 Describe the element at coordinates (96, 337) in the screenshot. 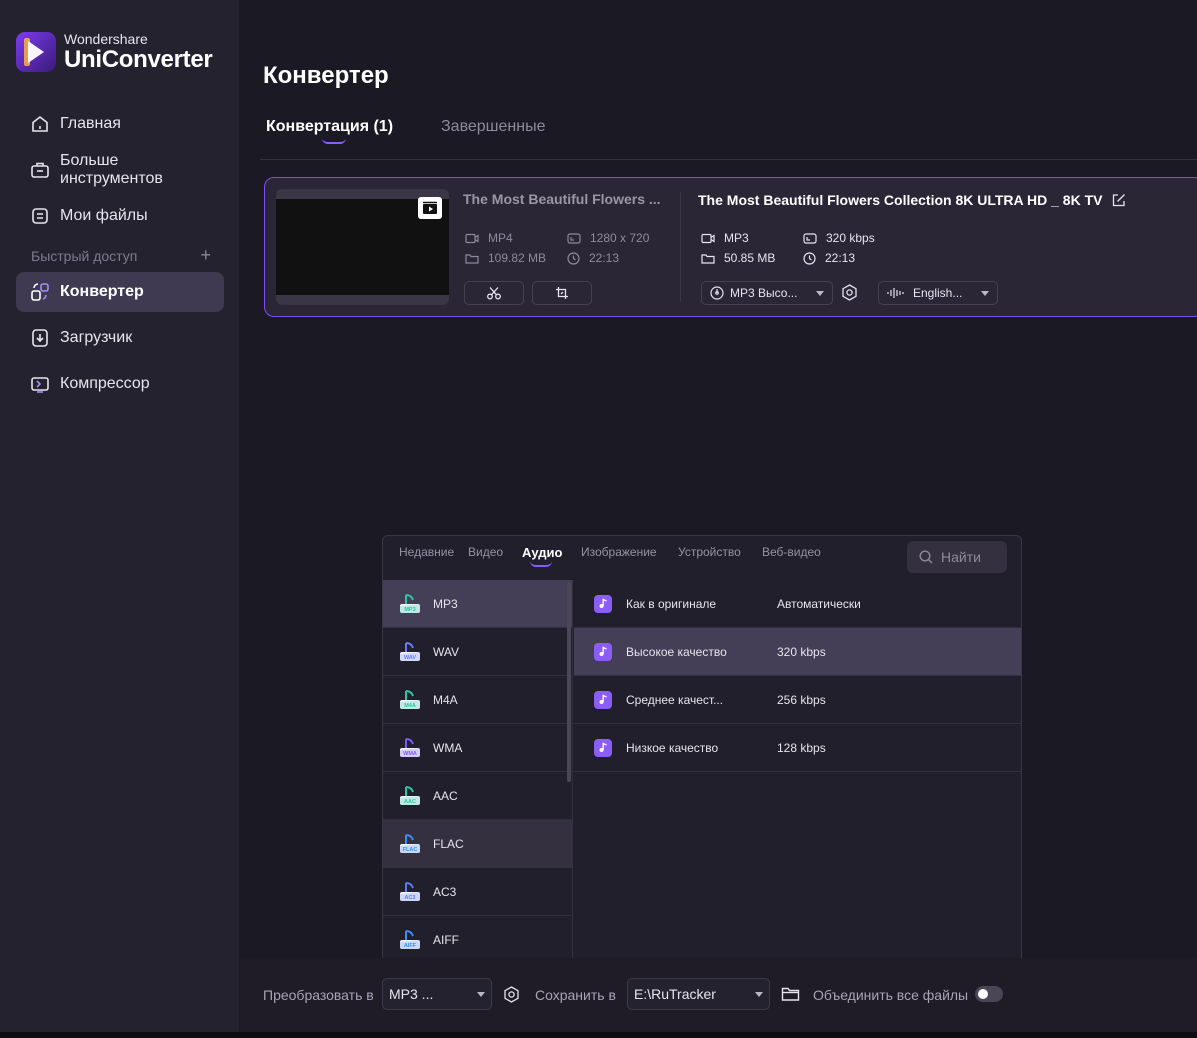

I see `sidebar-item-label: Загрузчик` at that location.